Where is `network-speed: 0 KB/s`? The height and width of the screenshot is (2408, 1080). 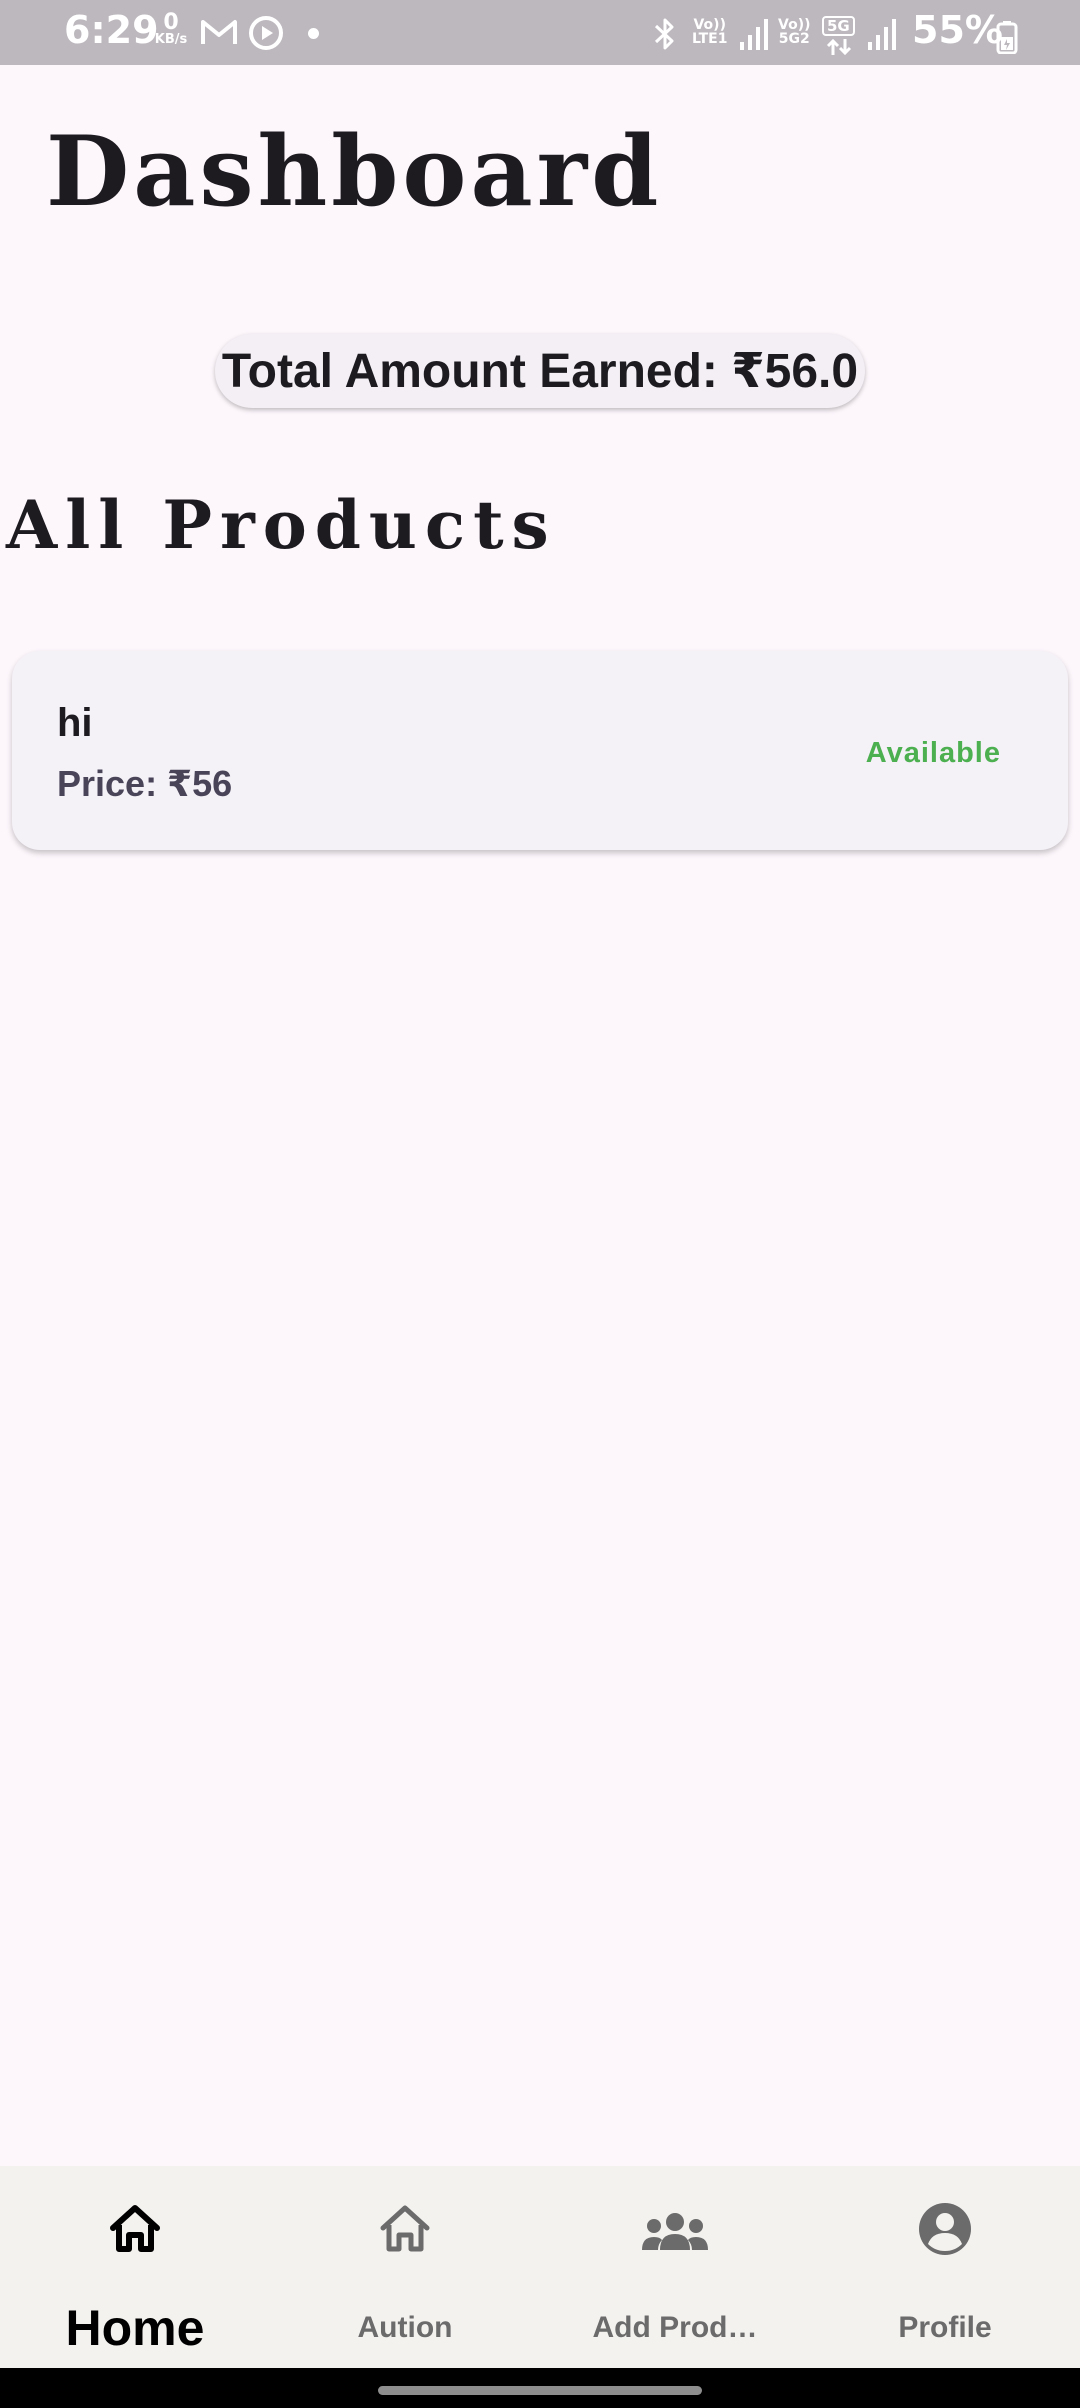
network-speed: 0 KB/s is located at coordinates (171, 29).